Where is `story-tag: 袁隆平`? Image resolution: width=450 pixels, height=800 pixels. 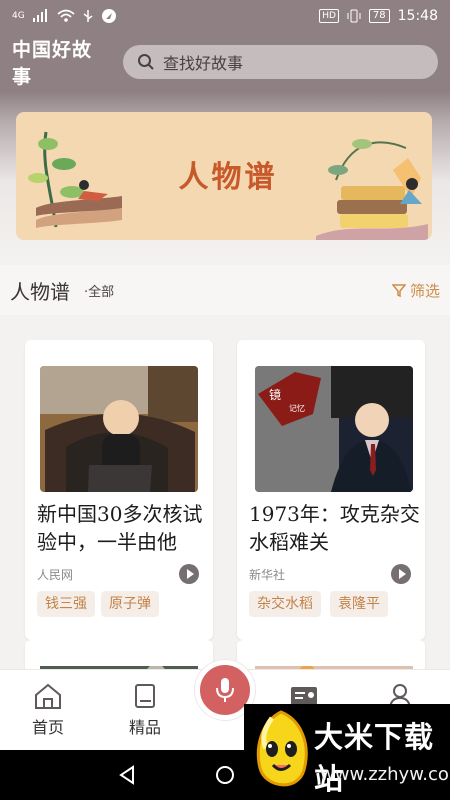
story-tag: 袁隆平 is located at coordinates (359, 604).